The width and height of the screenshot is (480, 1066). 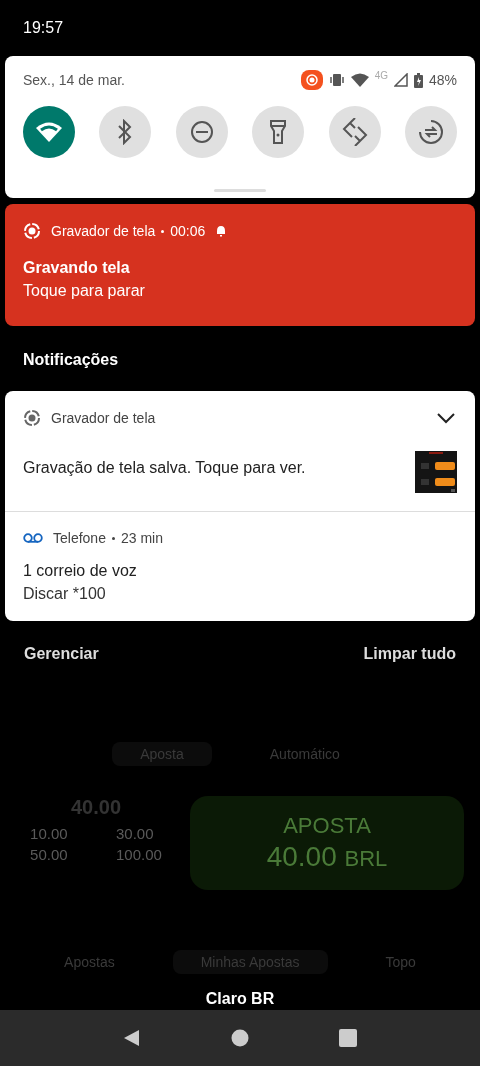 I want to click on rotate-icon, so click(x=354, y=132).